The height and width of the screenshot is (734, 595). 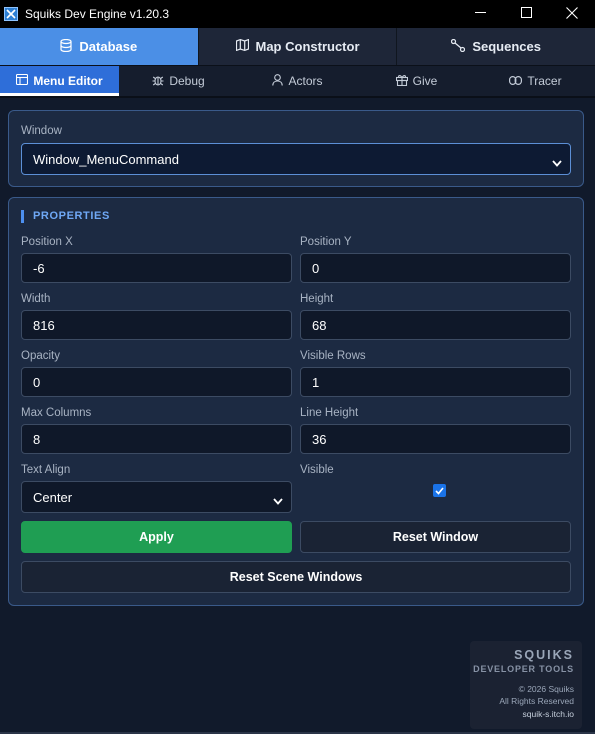 I want to click on tab-map-constructor: Map Constructor, so click(x=297, y=46).